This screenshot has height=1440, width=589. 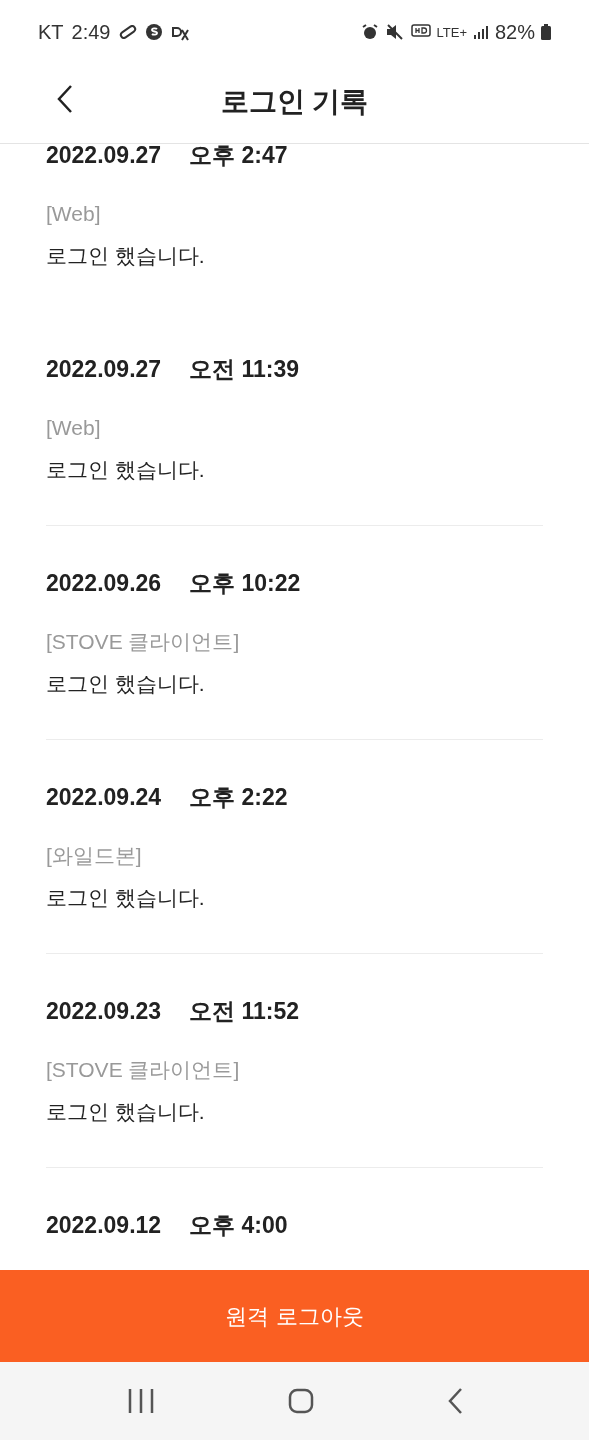 I want to click on hd-icon, so click(x=420, y=32).